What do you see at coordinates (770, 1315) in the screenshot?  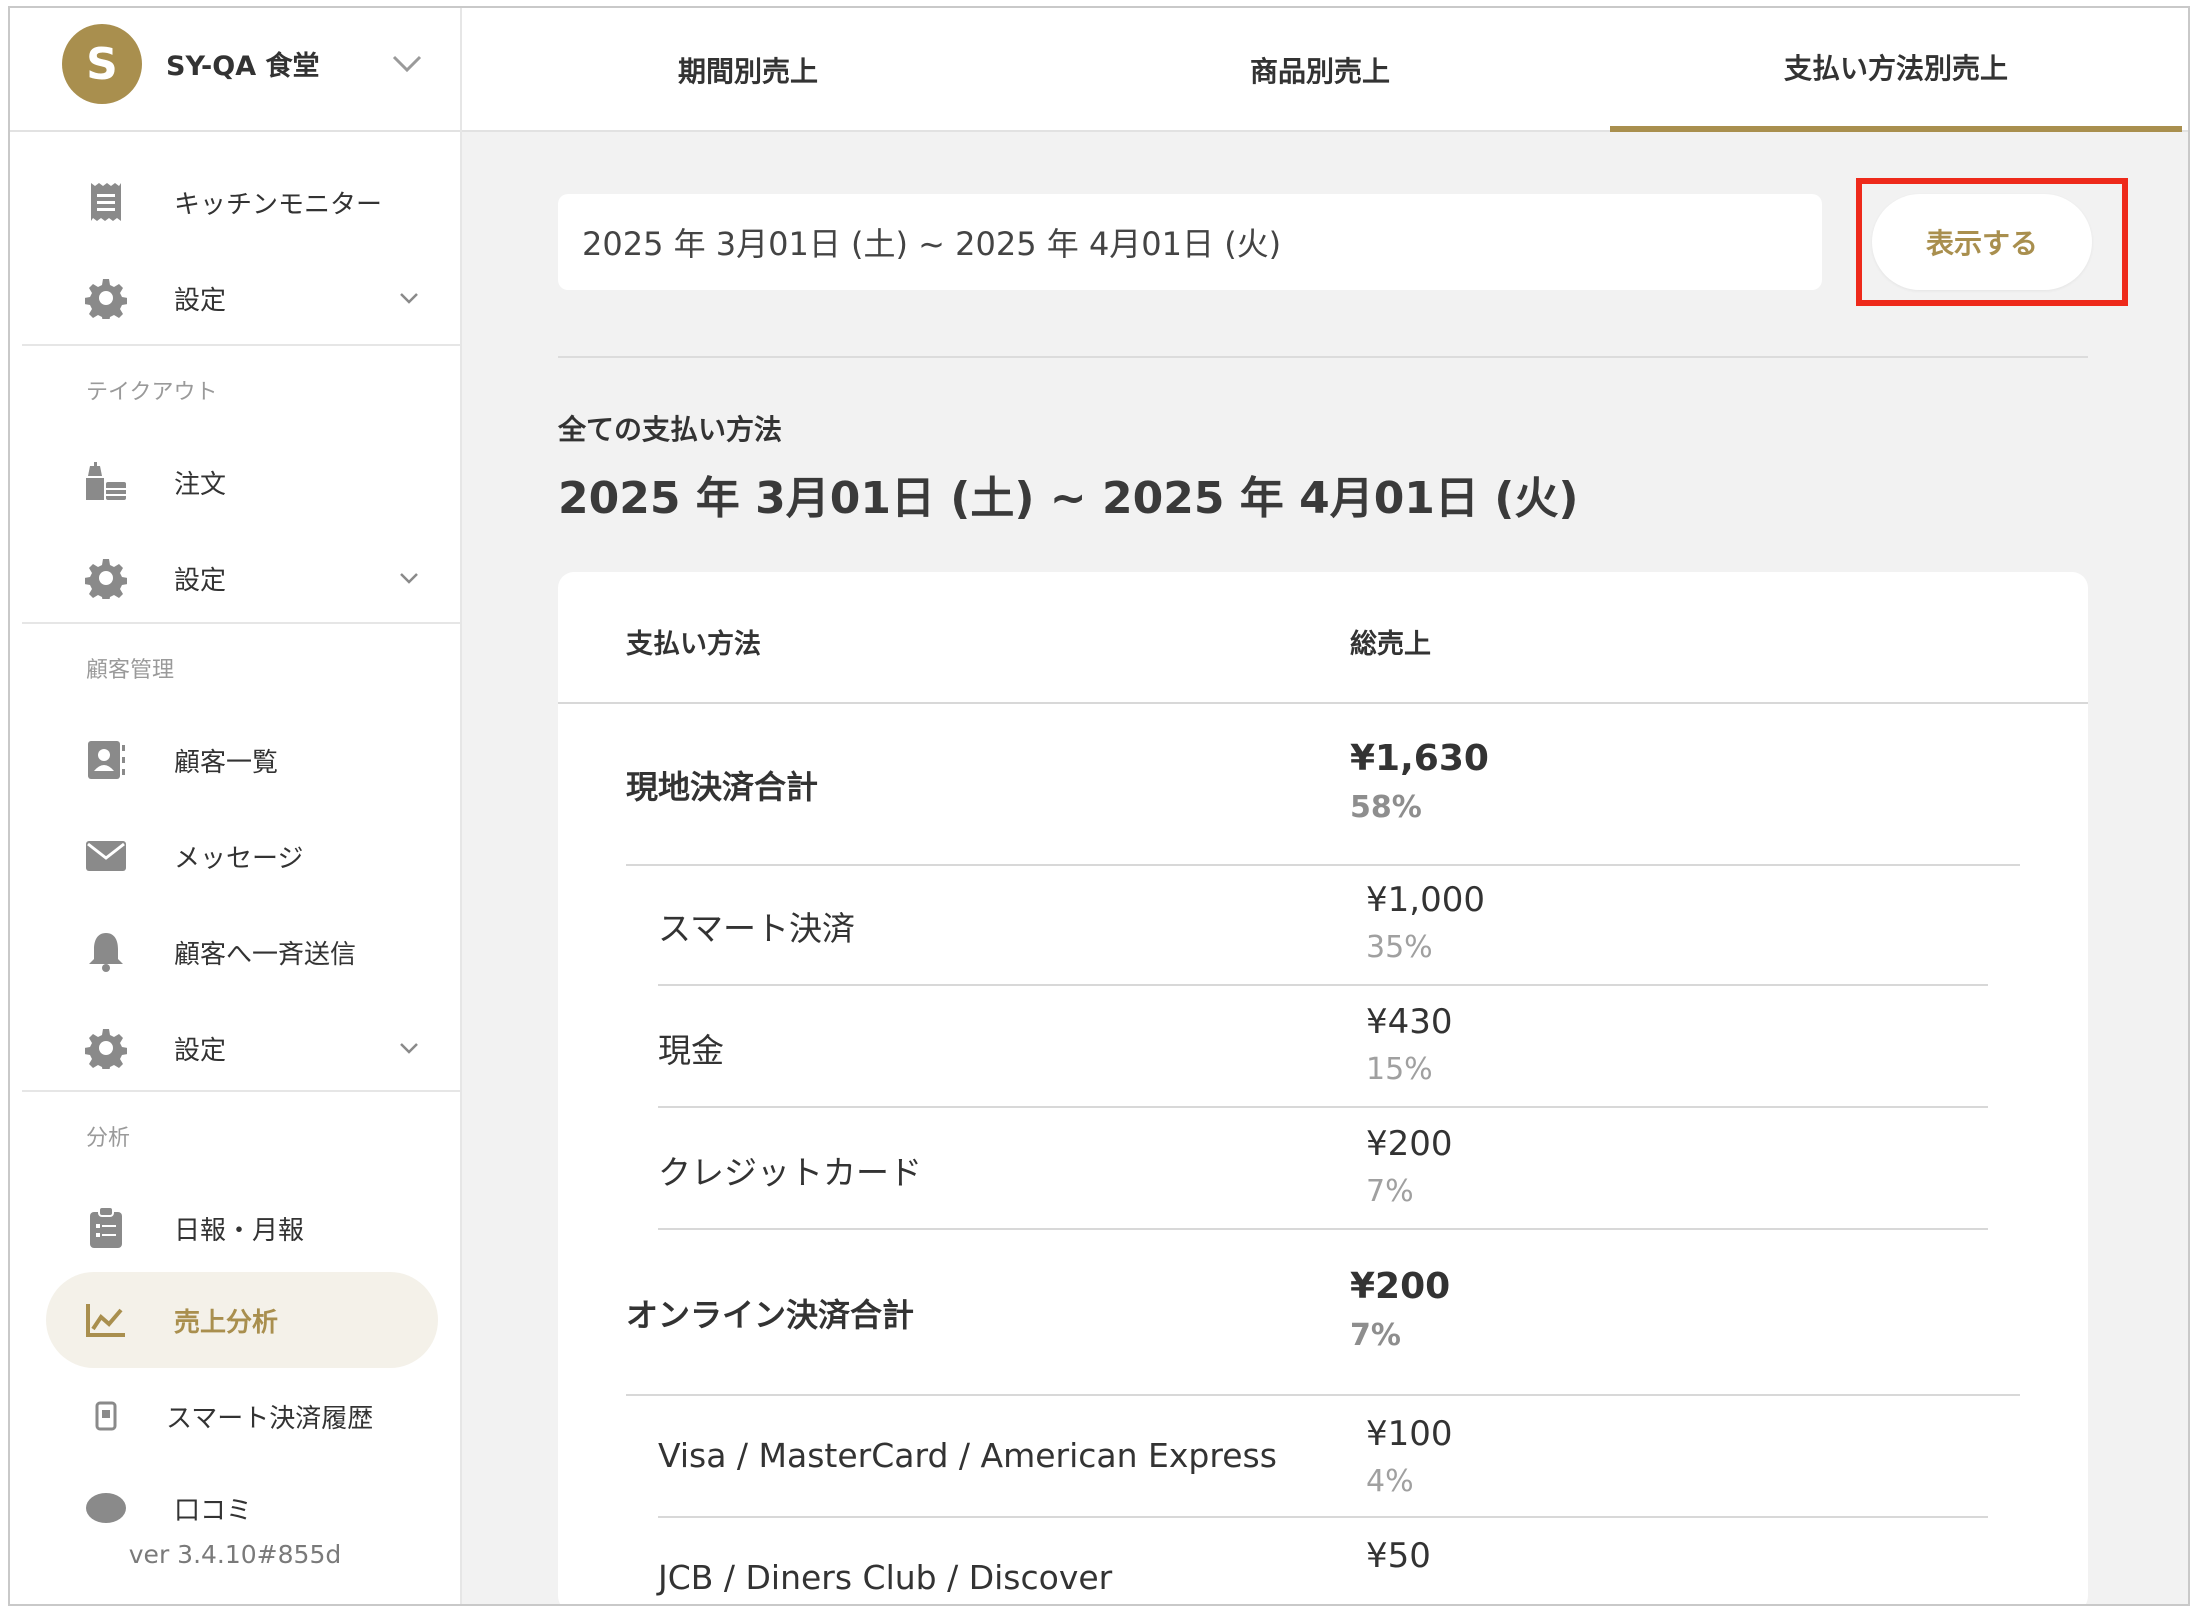 I see `group-name: オンライン決済合計` at bounding box center [770, 1315].